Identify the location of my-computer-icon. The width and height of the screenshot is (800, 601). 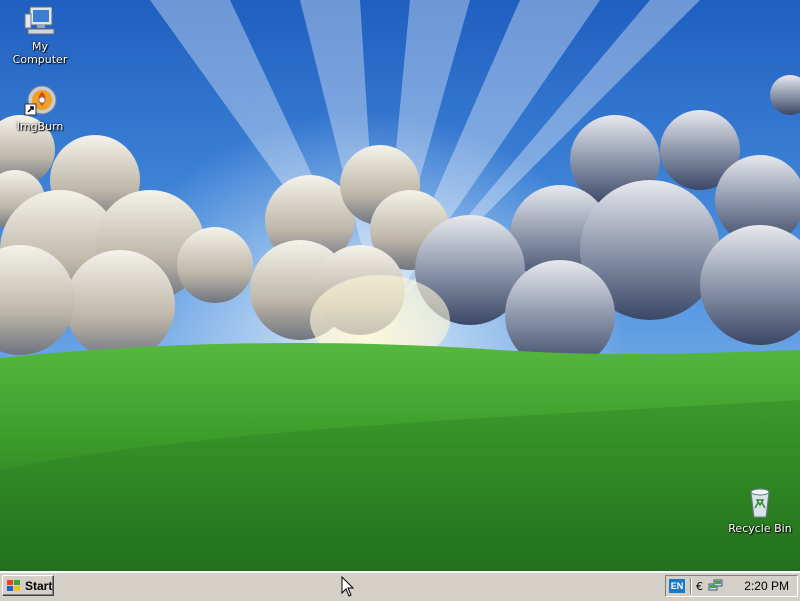
(39, 20).